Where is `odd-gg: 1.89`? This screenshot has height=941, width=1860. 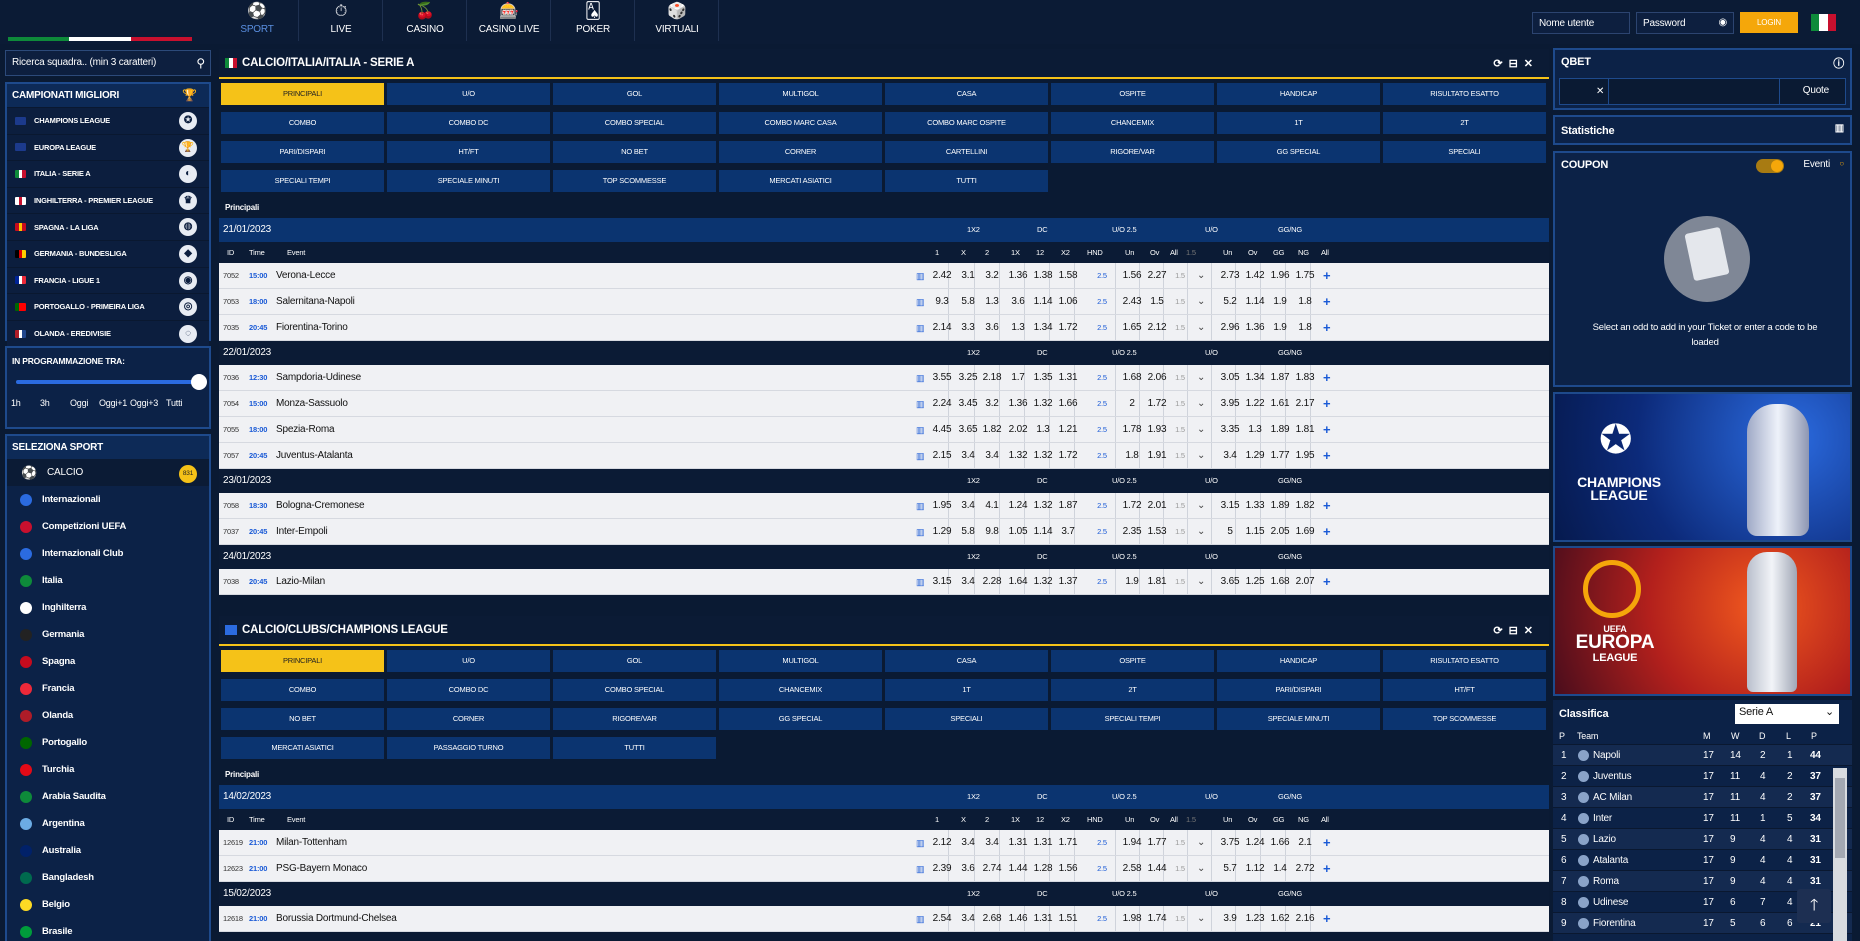
odd-gg: 1.89 is located at coordinates (1280, 506).